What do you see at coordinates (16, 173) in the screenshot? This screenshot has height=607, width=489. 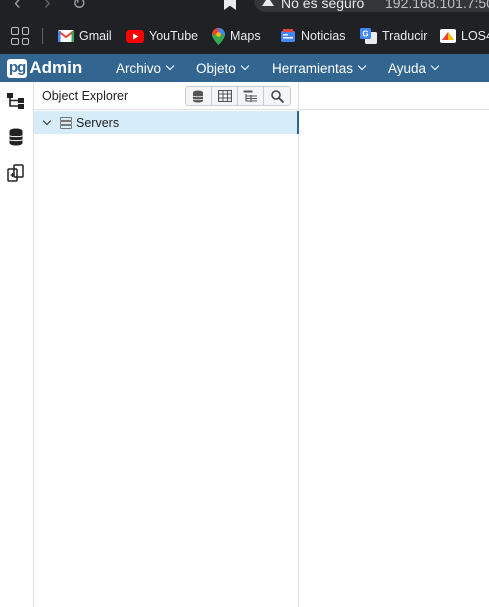 I see `schema-diff-icon` at bounding box center [16, 173].